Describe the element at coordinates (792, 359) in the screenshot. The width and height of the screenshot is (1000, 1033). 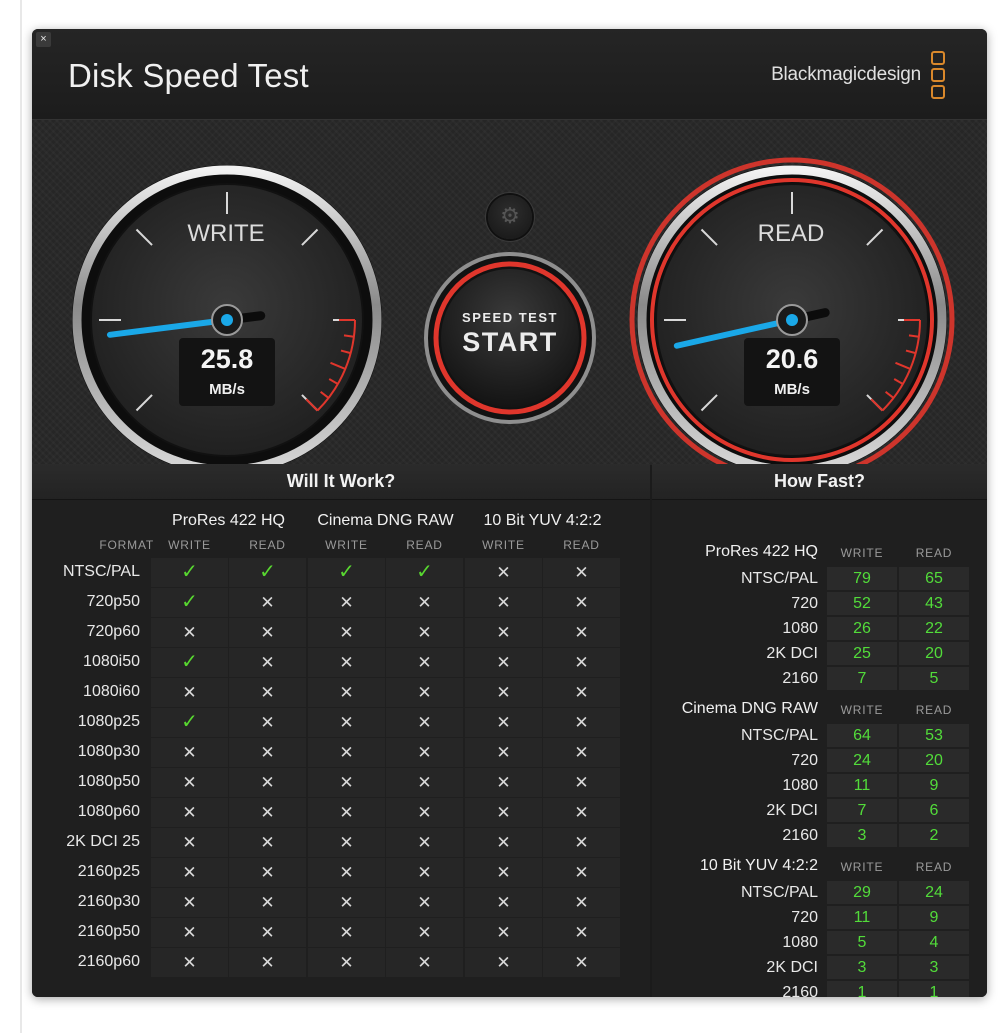
I see `read-speed-value: 20.6` at that location.